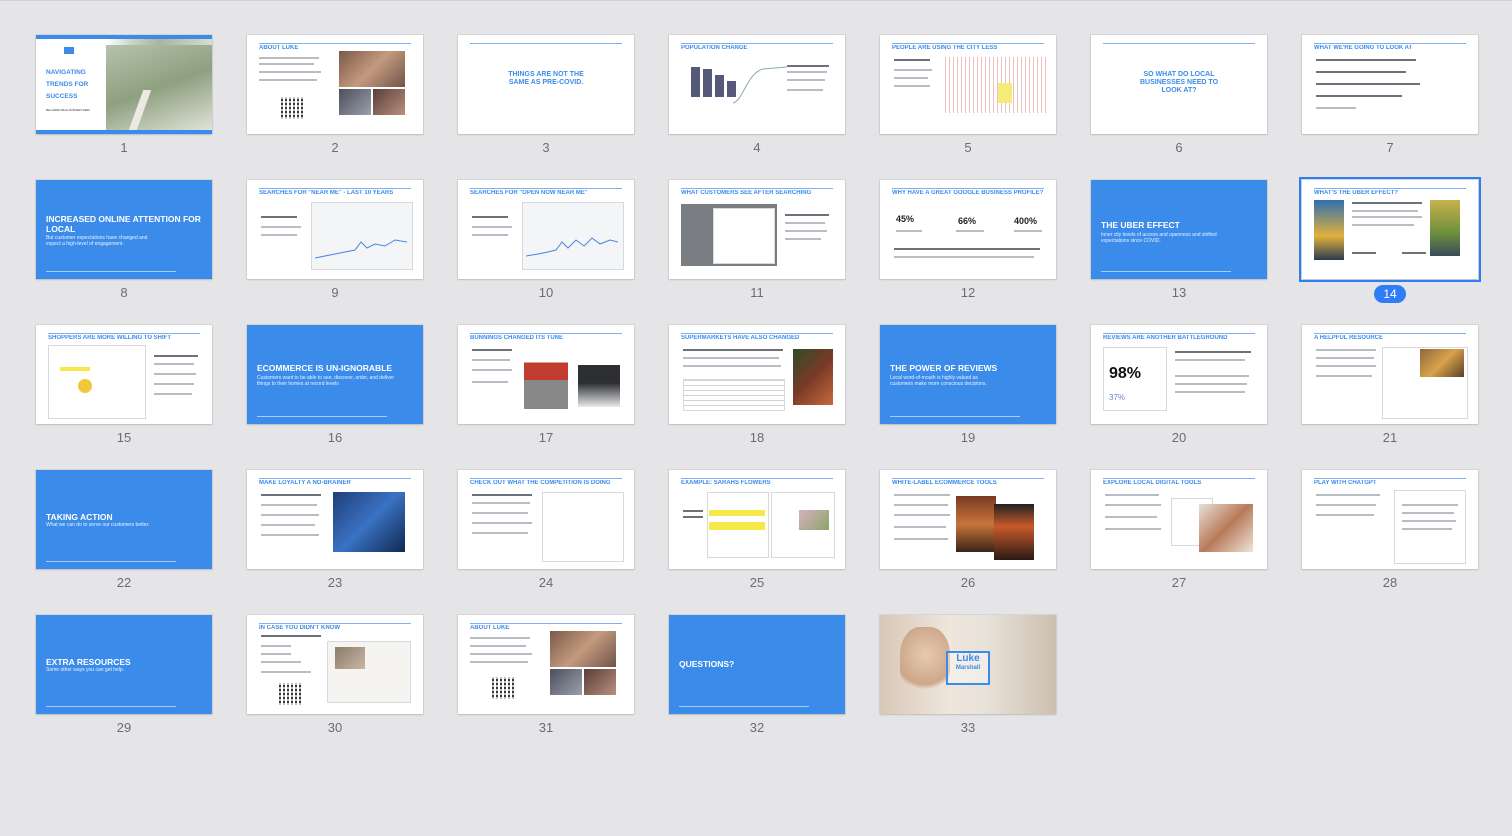 The image size is (1512, 836). I want to click on slide-18: SUPERMARKETS HAVE ALSO CHANGED 18, so click(757, 385).